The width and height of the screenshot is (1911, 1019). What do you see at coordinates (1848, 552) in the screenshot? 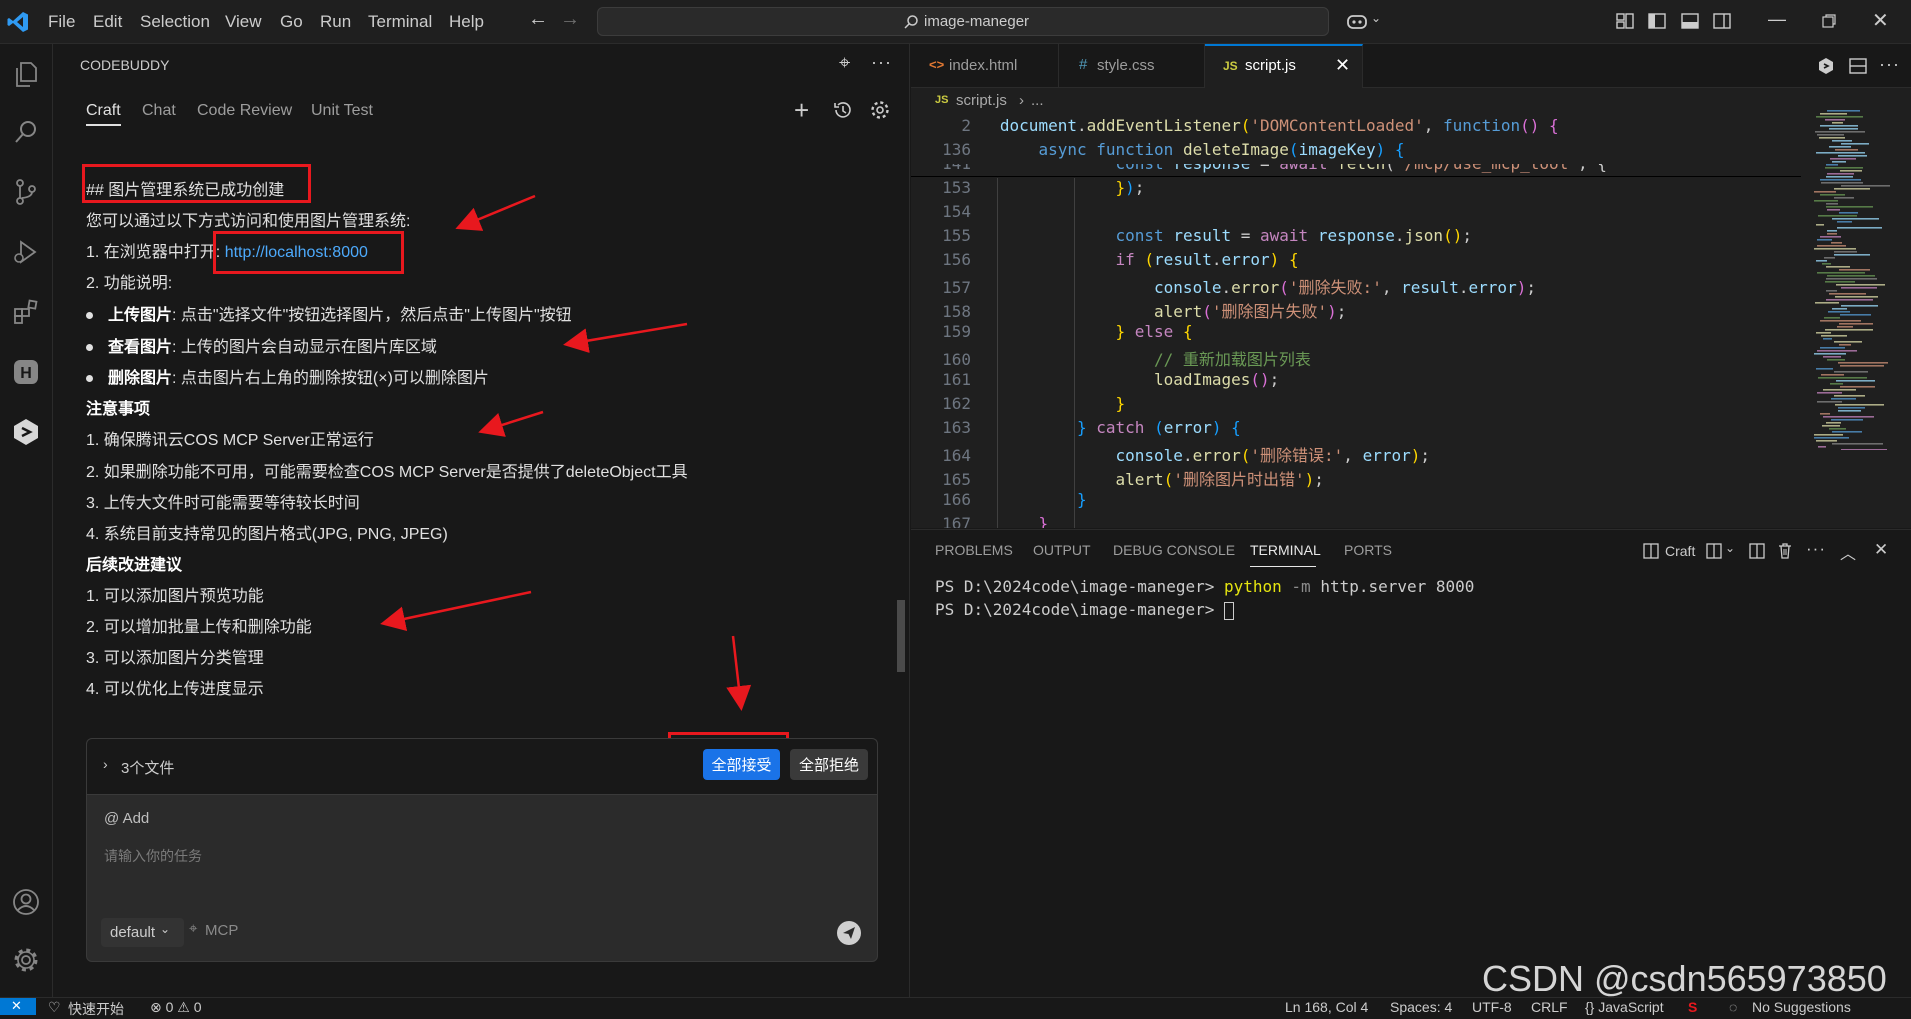
I see `maximize-panel-icon: ︿` at bounding box center [1848, 552].